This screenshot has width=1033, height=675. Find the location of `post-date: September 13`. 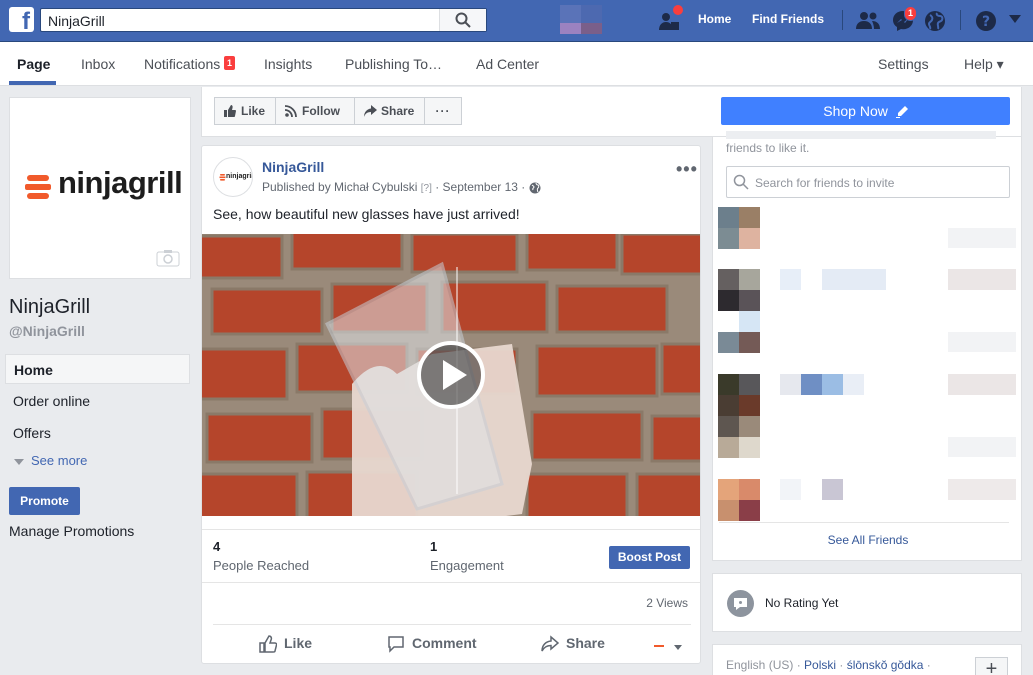

post-date: September 13 is located at coordinates (480, 187).